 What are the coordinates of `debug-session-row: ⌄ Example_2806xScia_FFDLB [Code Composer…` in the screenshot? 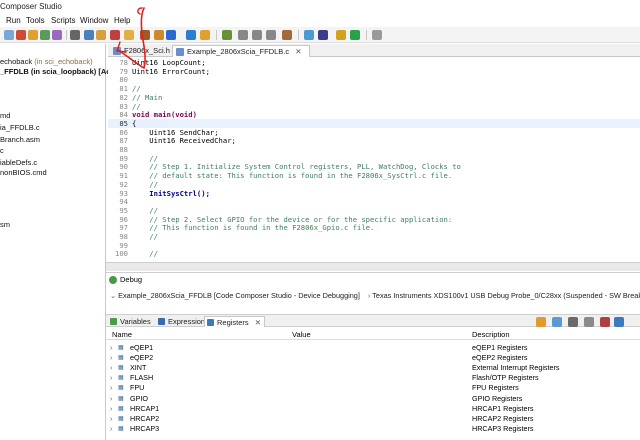 It's located at (375, 295).